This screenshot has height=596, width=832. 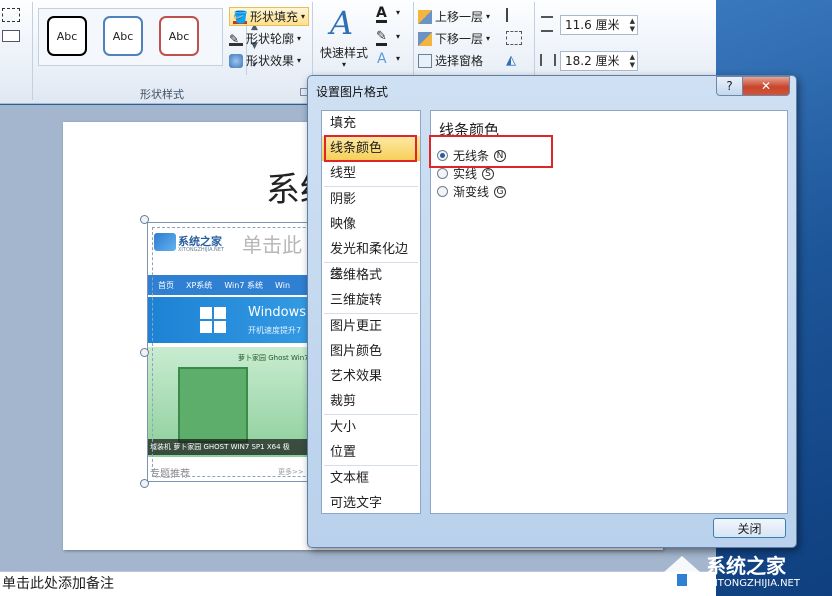 I want to click on quick-styles-button: A 快速样式 ▾, so click(x=346, y=39).